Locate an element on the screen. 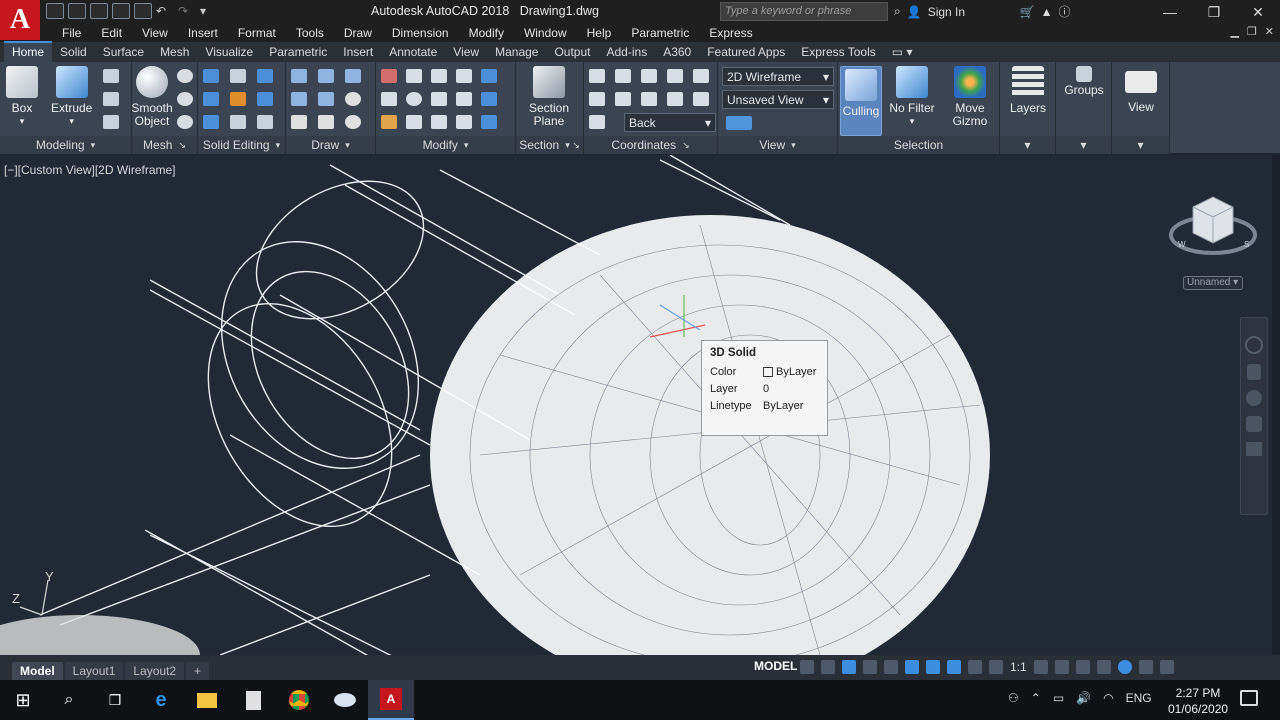 The width and height of the screenshot is (1280, 720). ucs-face-icon is located at coordinates (675, 76).